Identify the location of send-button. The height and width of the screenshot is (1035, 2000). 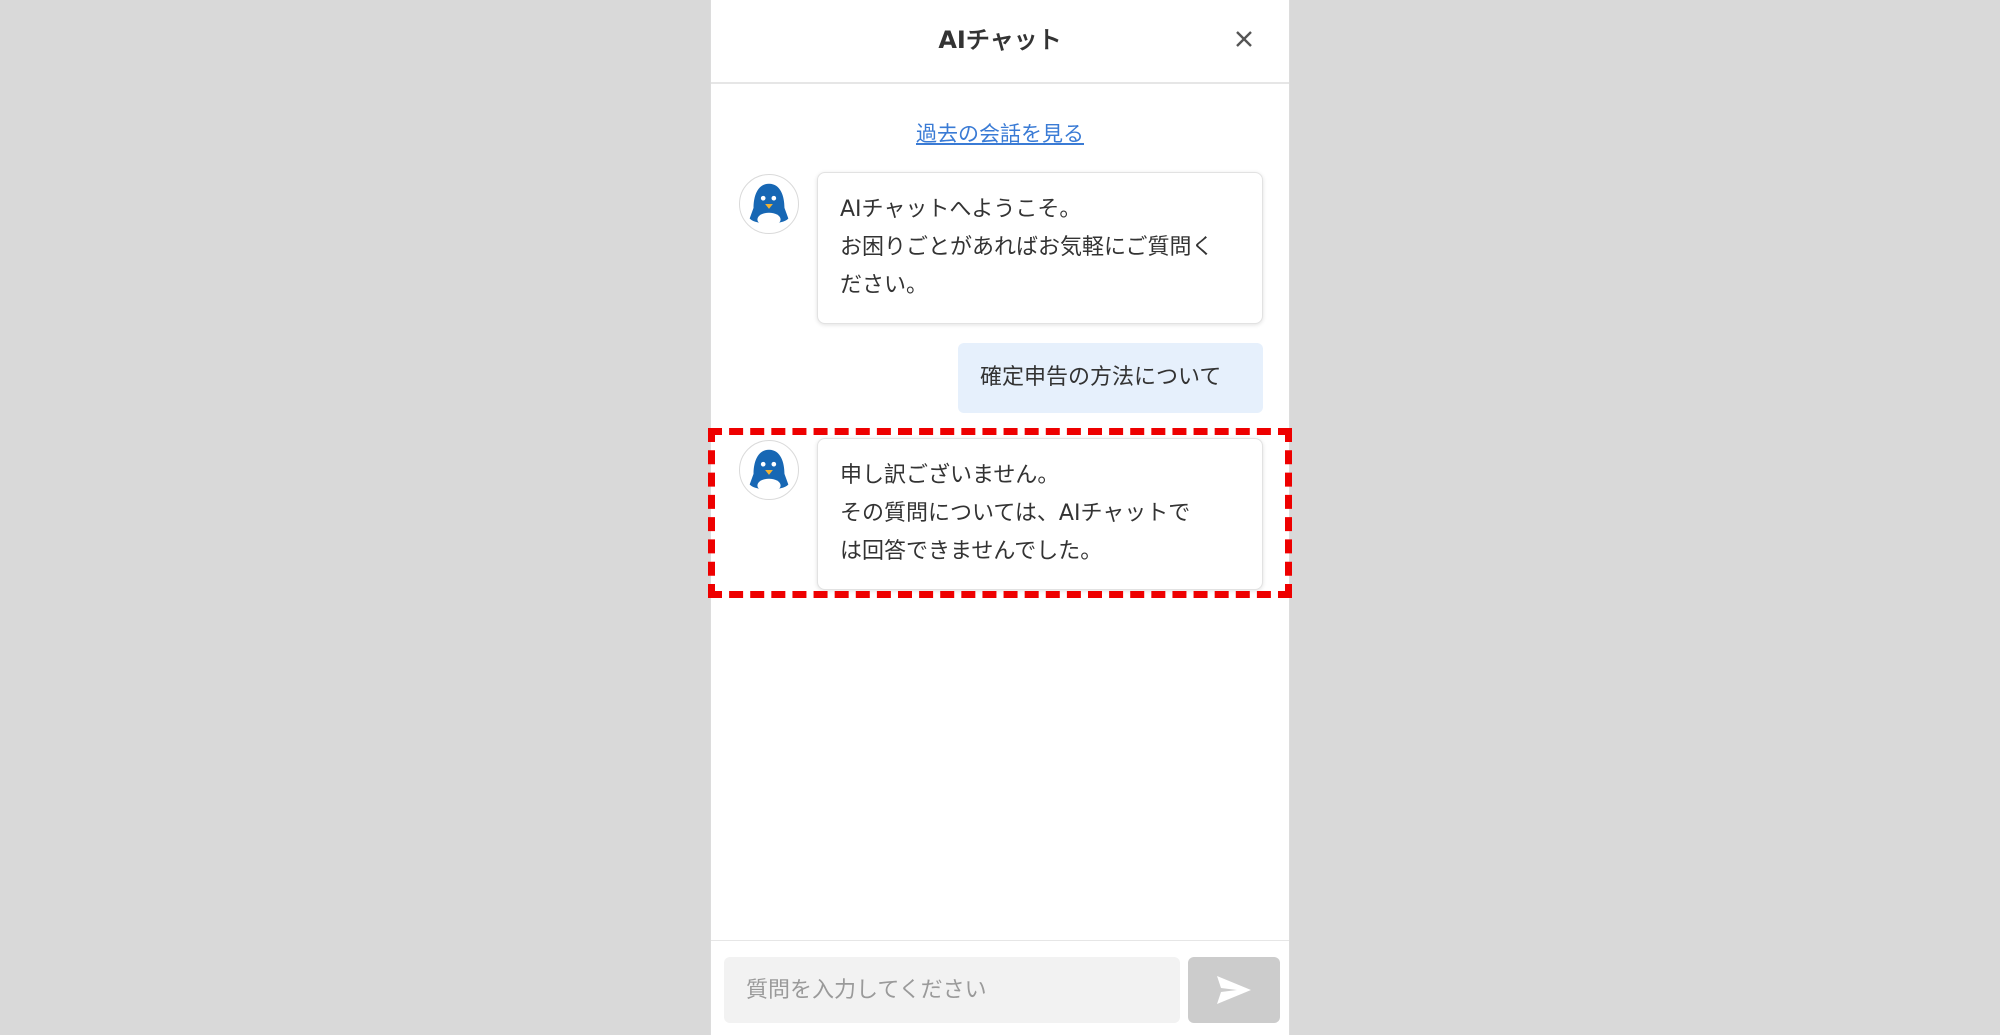
(1234, 990).